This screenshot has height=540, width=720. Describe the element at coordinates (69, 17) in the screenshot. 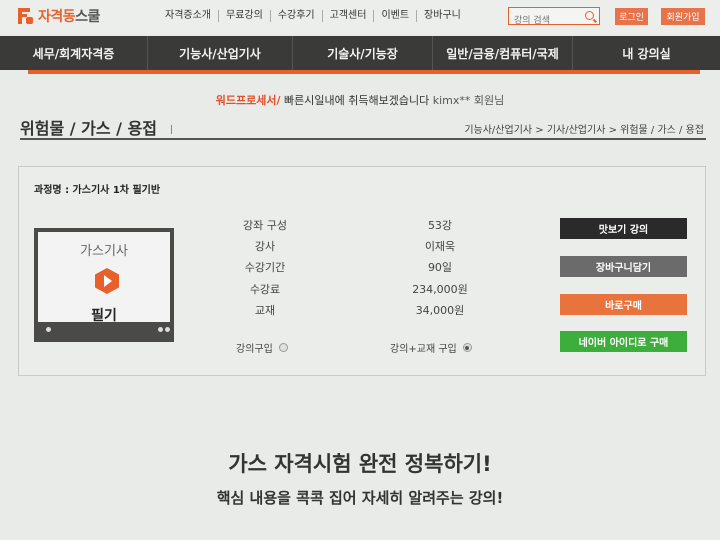

I see `logo-text: 자격동스쿨` at that location.